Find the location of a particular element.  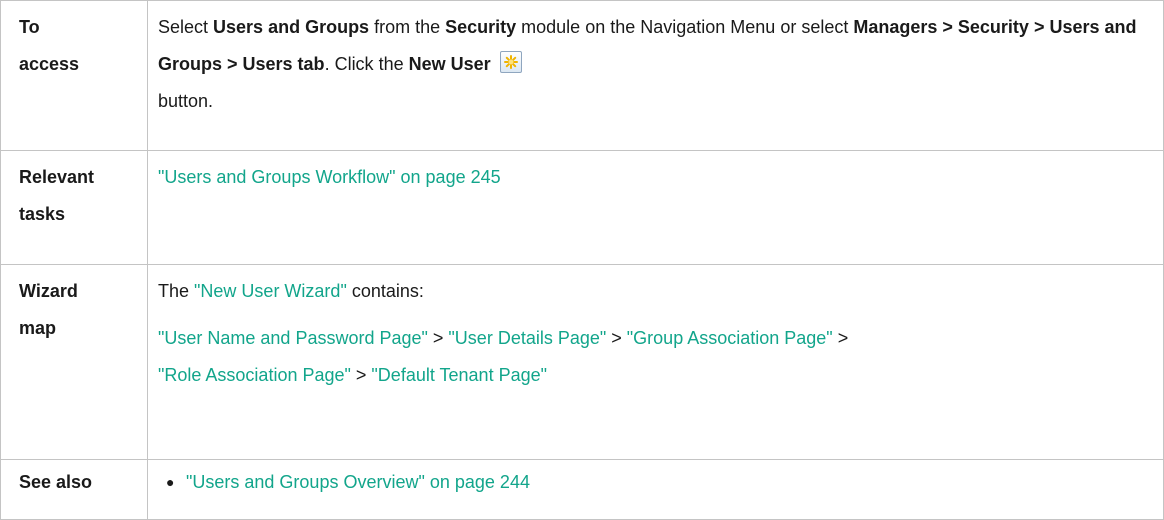

label-line: tasks is located at coordinates (42, 214).